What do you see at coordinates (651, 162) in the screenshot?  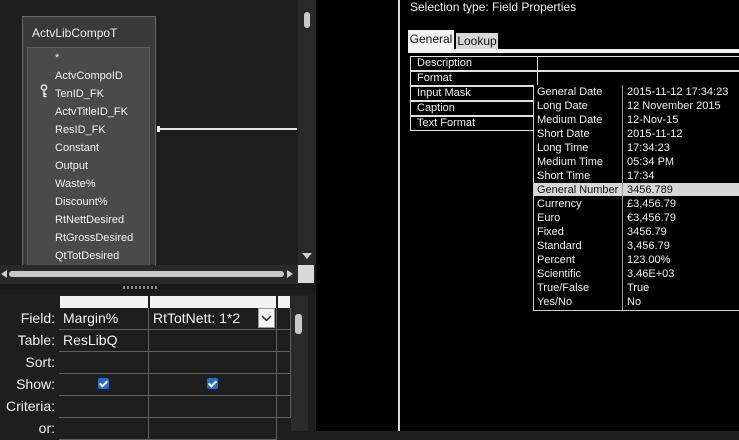 I see `format-sample: 05:34 PM` at bounding box center [651, 162].